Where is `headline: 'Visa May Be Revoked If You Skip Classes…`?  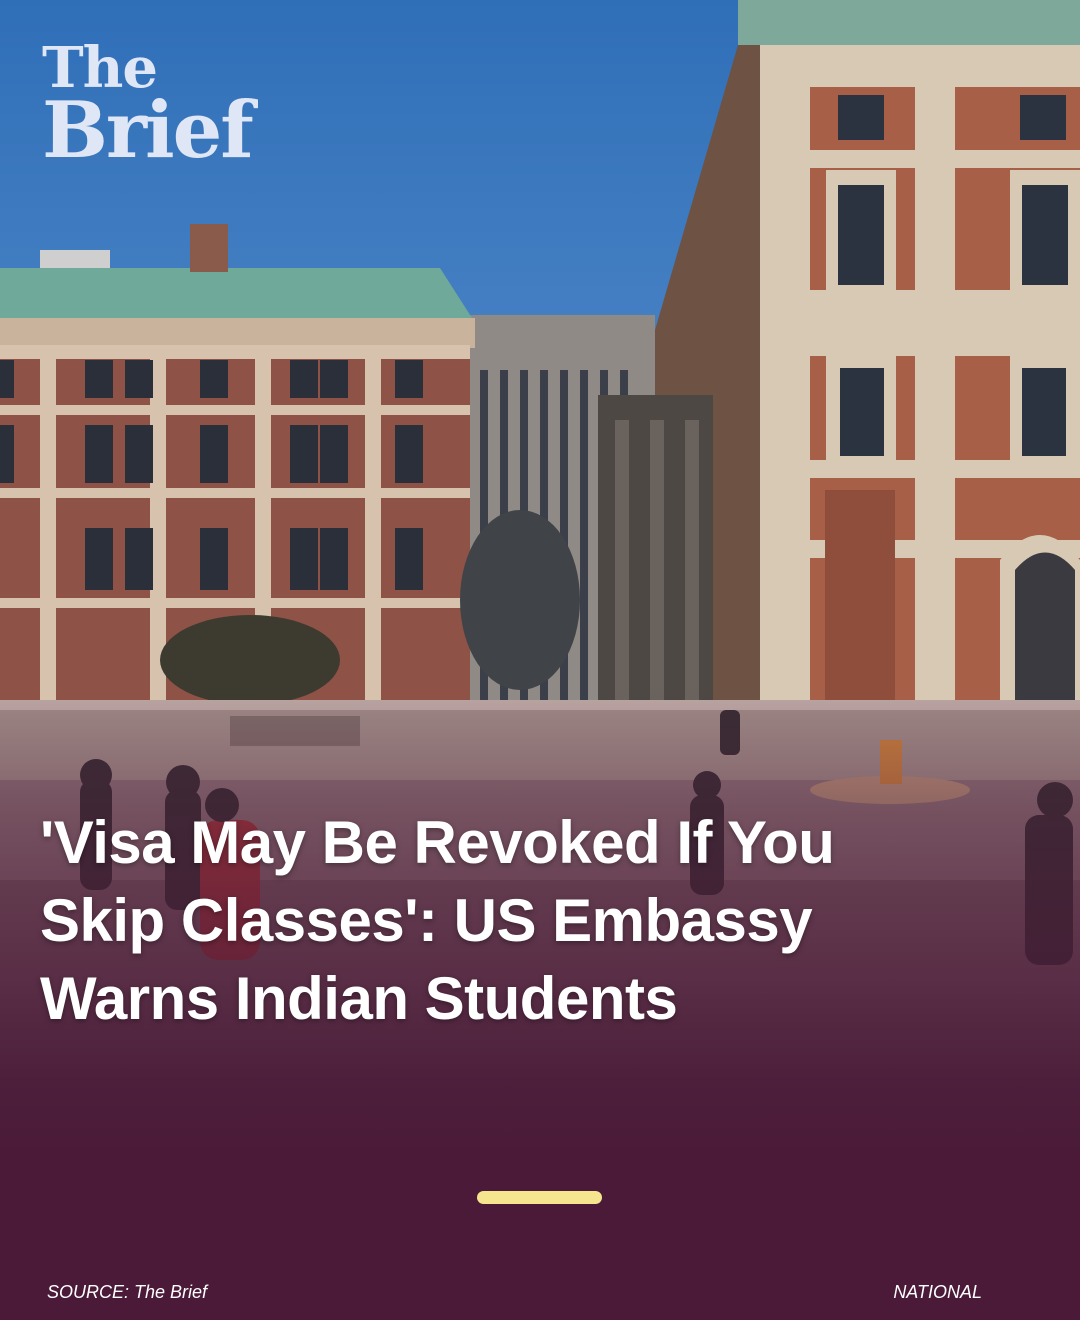
headline: 'Visa May Be Revoked If You Skip Classes… is located at coordinates (437, 920).